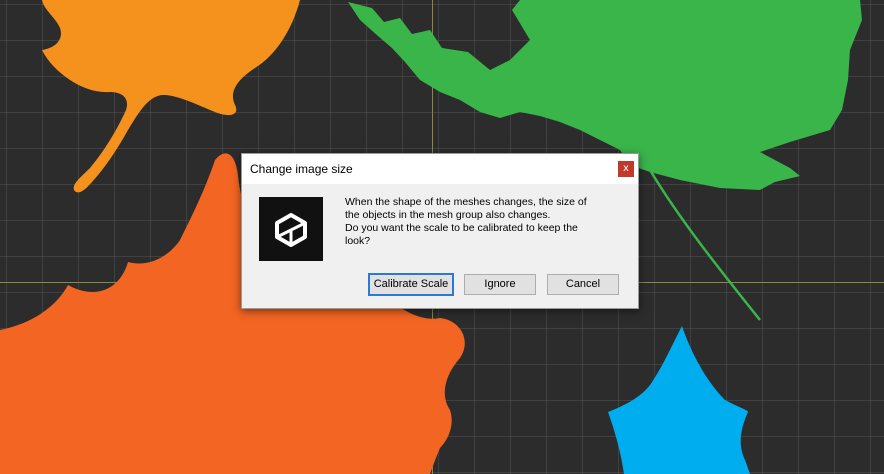 Image resolution: width=884 pixels, height=474 pixels. I want to click on calibrate-scale-button: Calibrate Scale, so click(411, 284).